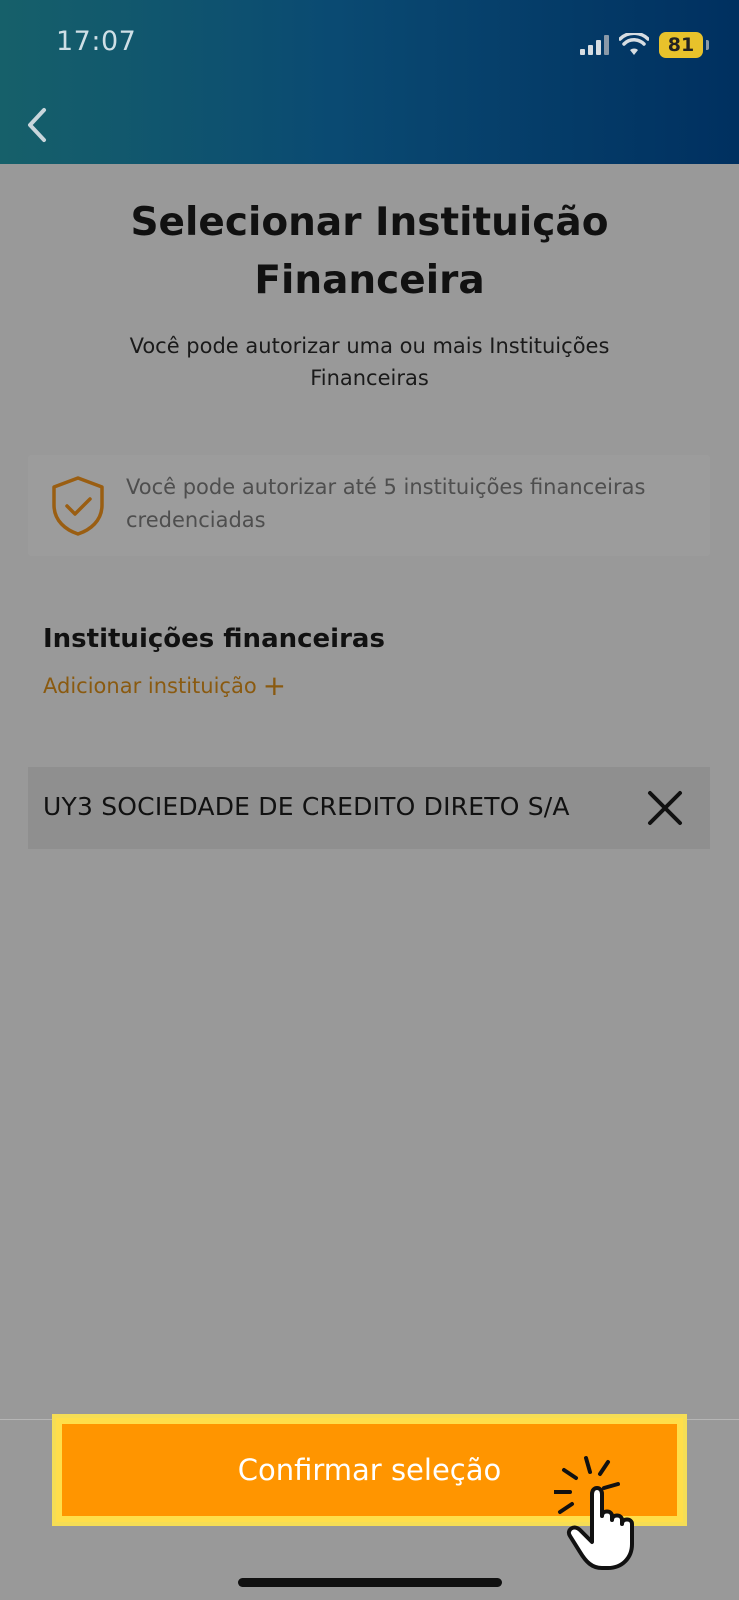 The image size is (739, 1600). I want to click on shield-check-icon, so click(78, 506).